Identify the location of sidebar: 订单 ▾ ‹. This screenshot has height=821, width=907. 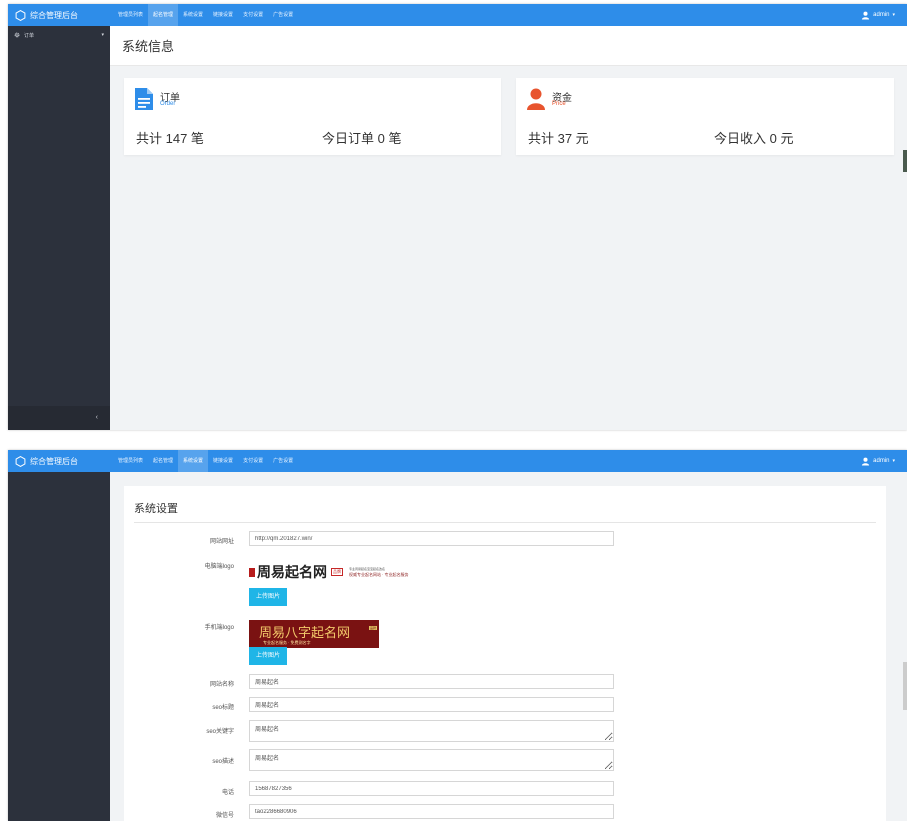
(59, 228).